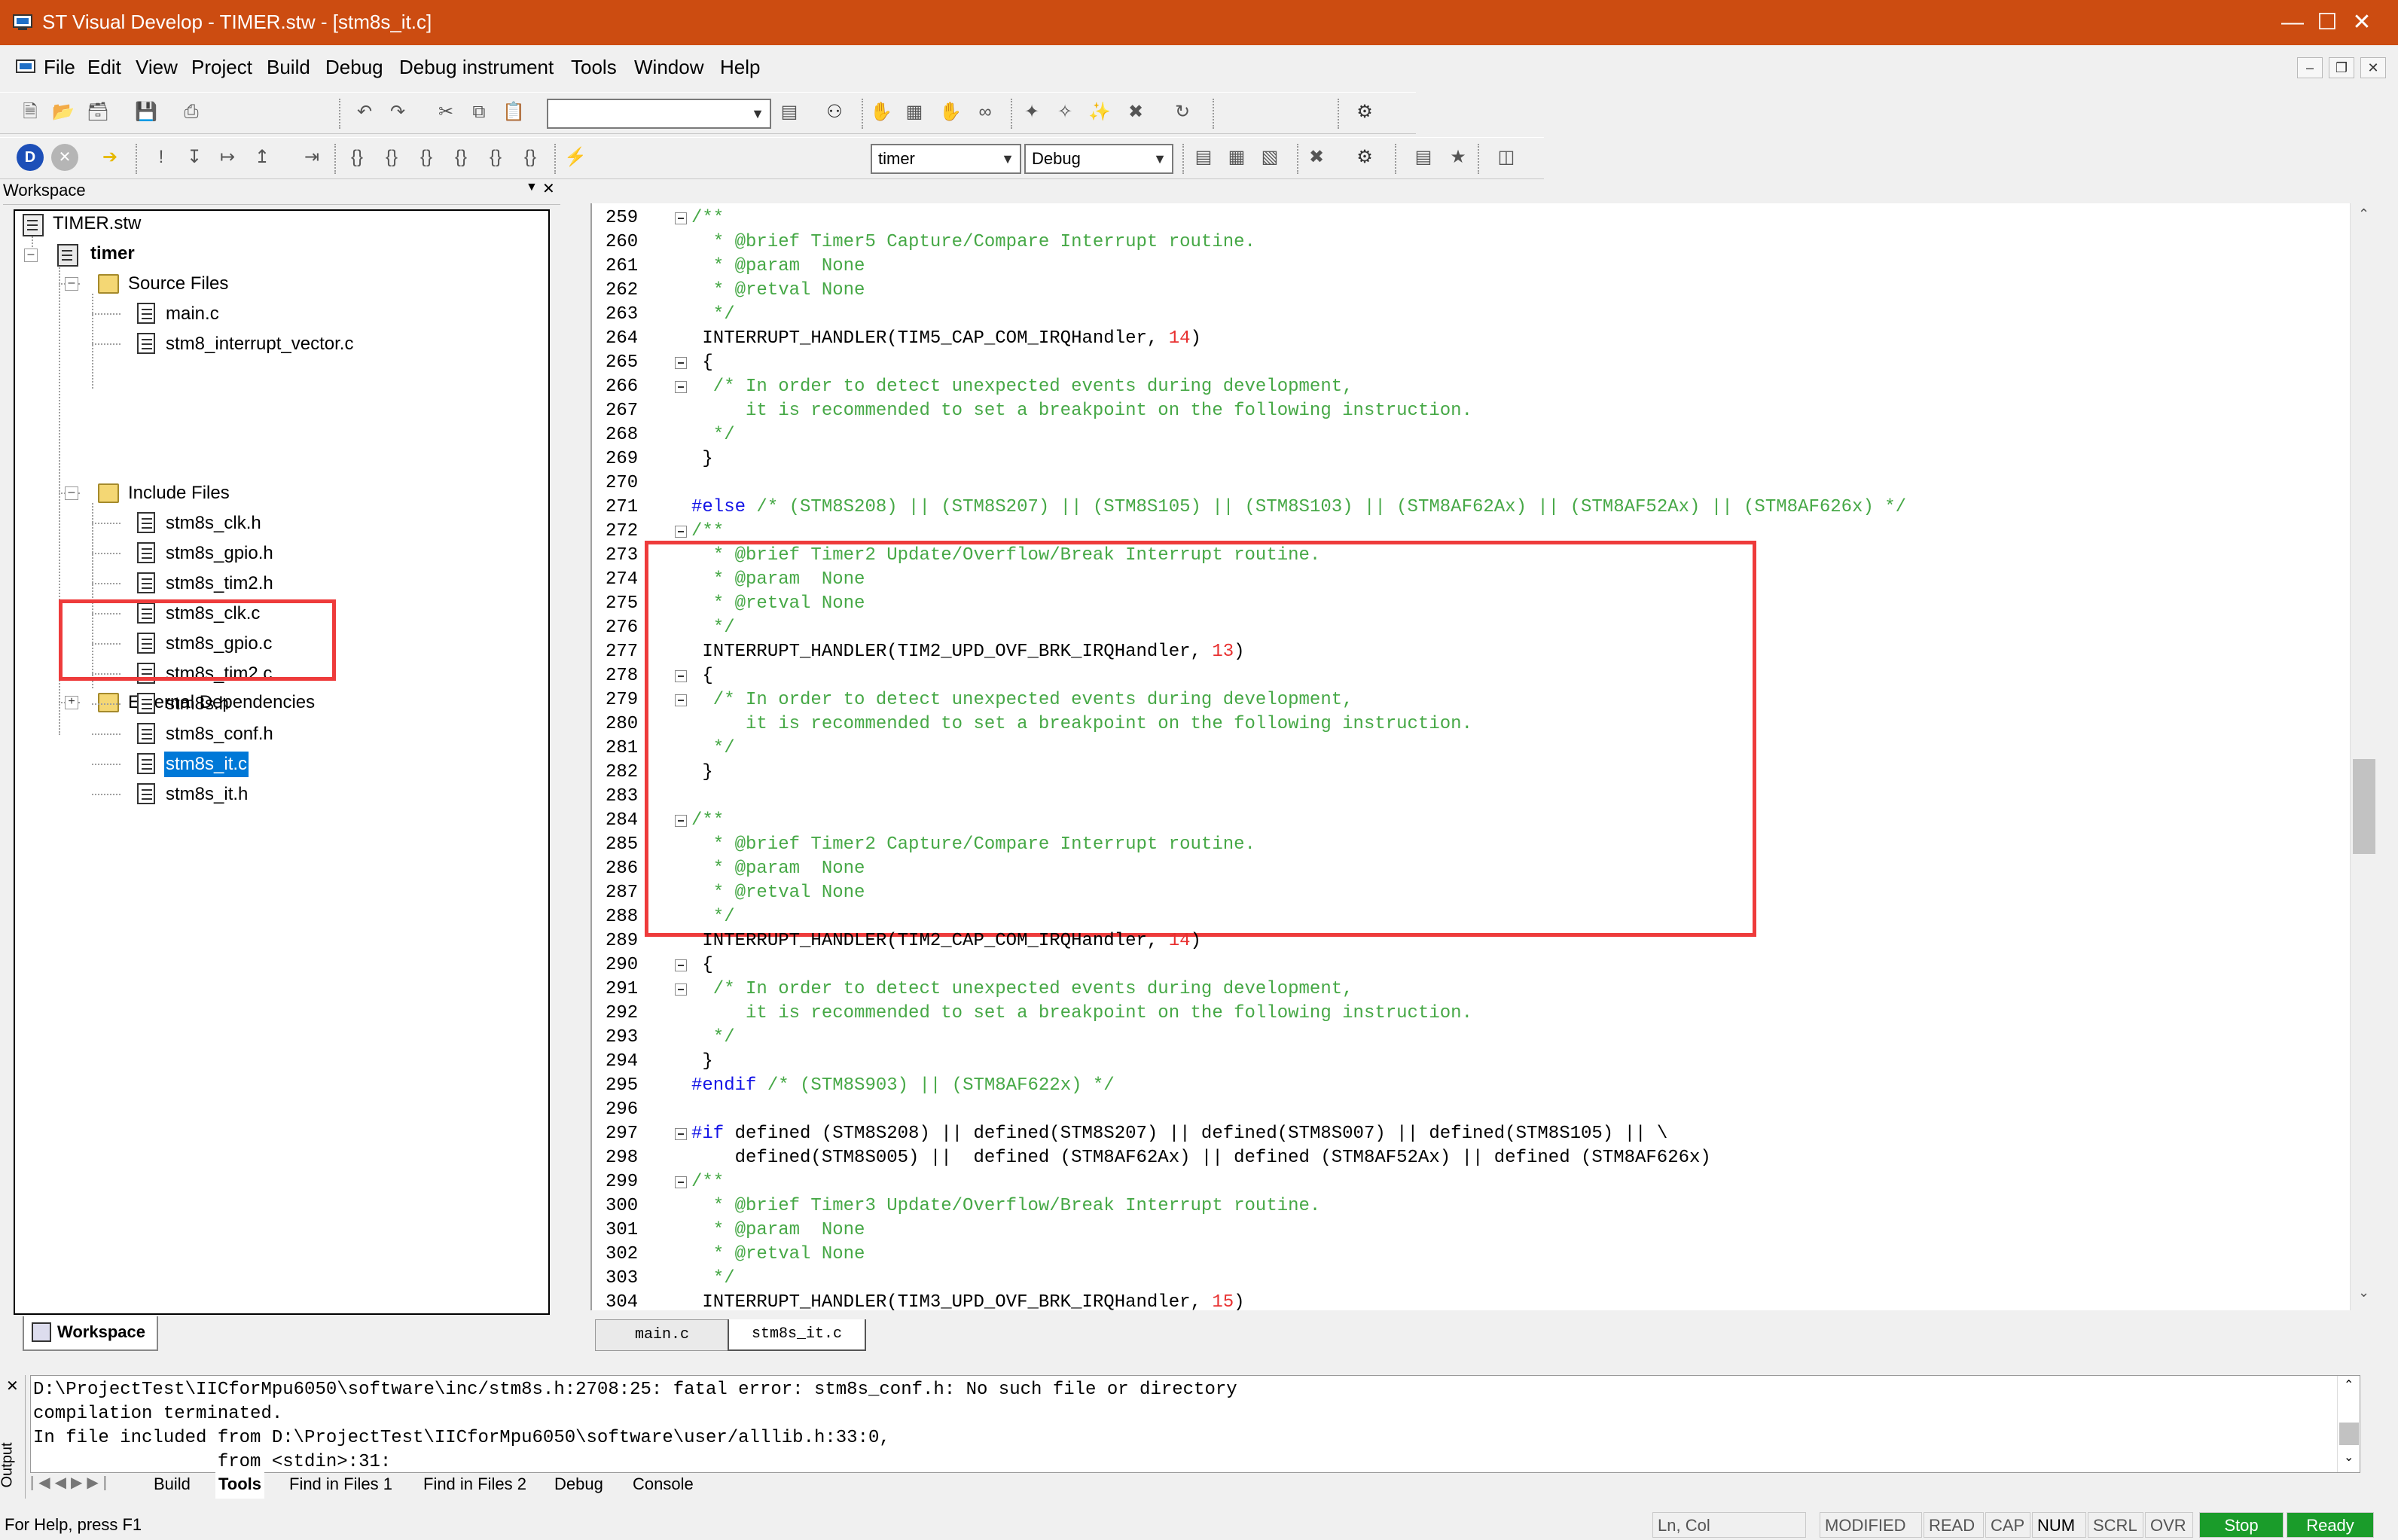 The image size is (2398, 1540). I want to click on reset-icon: ⚡, so click(576, 157).